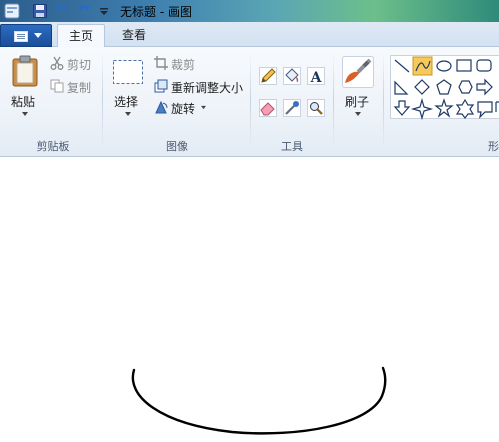 The width and height of the screenshot is (499, 442). What do you see at coordinates (484, 87) in the screenshot?
I see `right-arrow-shape-icon` at bounding box center [484, 87].